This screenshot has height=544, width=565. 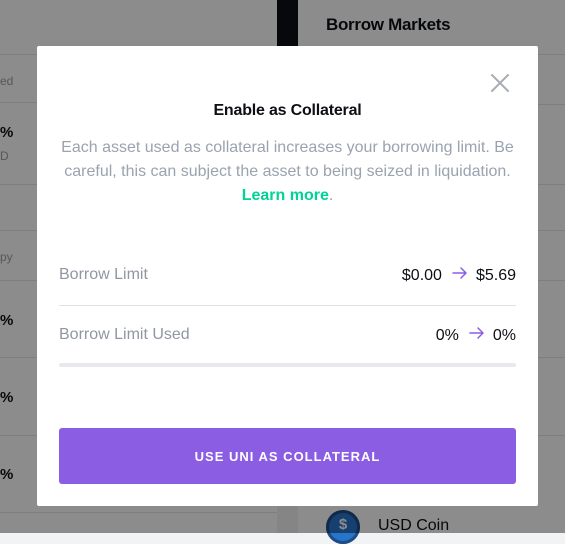 I want to click on borrow-limit-used-current: 0%, so click(x=447, y=335).